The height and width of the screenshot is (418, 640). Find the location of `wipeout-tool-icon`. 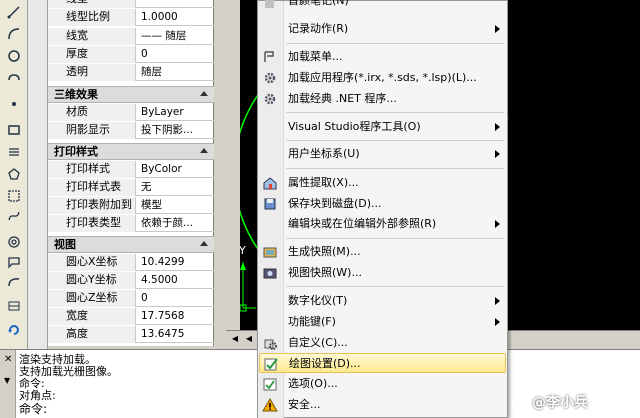

wipeout-tool-icon is located at coordinates (14, 262).